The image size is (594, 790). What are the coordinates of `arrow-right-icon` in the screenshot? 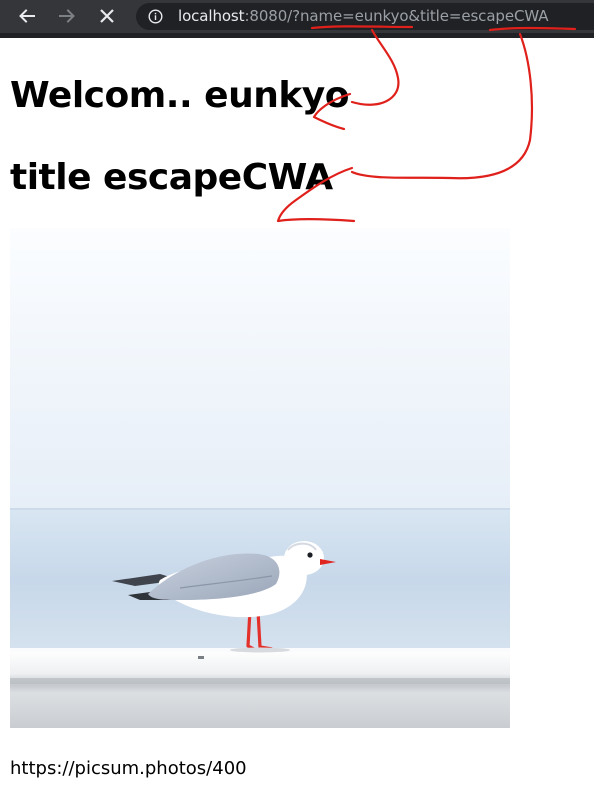 It's located at (67, 16).